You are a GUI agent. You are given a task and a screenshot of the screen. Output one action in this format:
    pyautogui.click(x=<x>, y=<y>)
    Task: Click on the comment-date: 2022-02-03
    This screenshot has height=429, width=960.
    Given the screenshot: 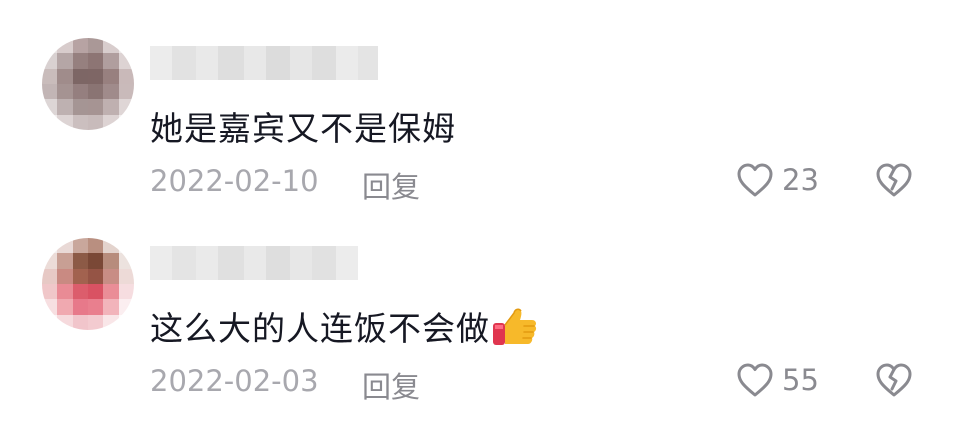 What is the action you would take?
    pyautogui.click(x=234, y=381)
    